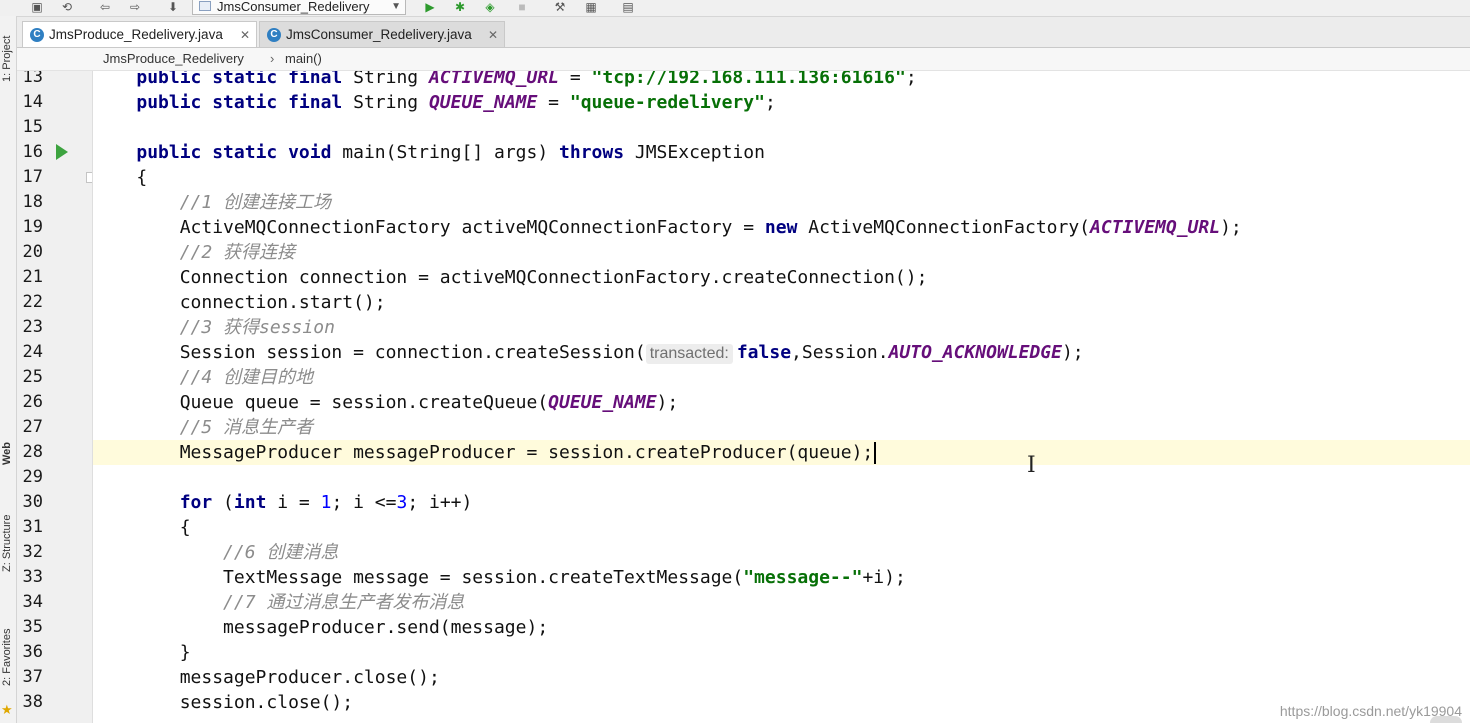 The image size is (1470, 723). Describe the element at coordinates (32, 127) in the screenshot. I see `line-number: 15` at that location.